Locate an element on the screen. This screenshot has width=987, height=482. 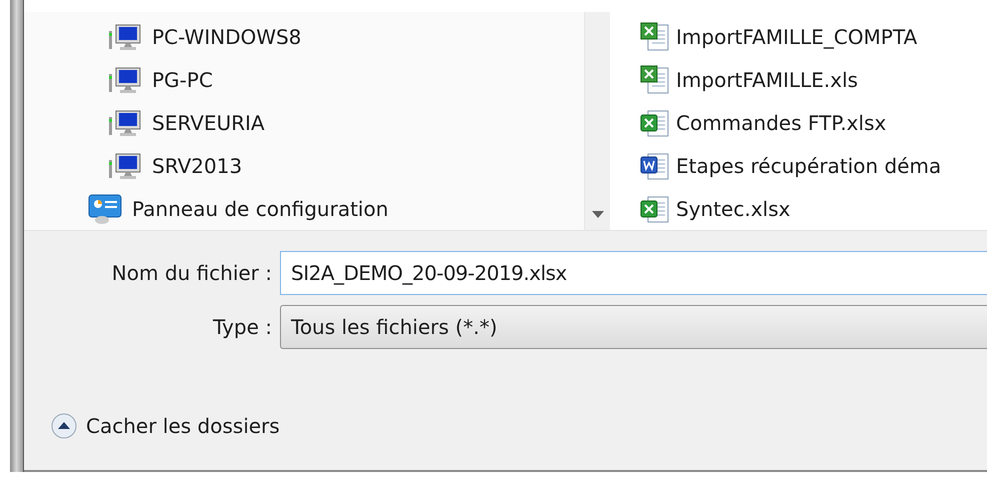
filename-field: SI2A_DEMO_20-09-2019.xlsx is located at coordinates (633, 273).